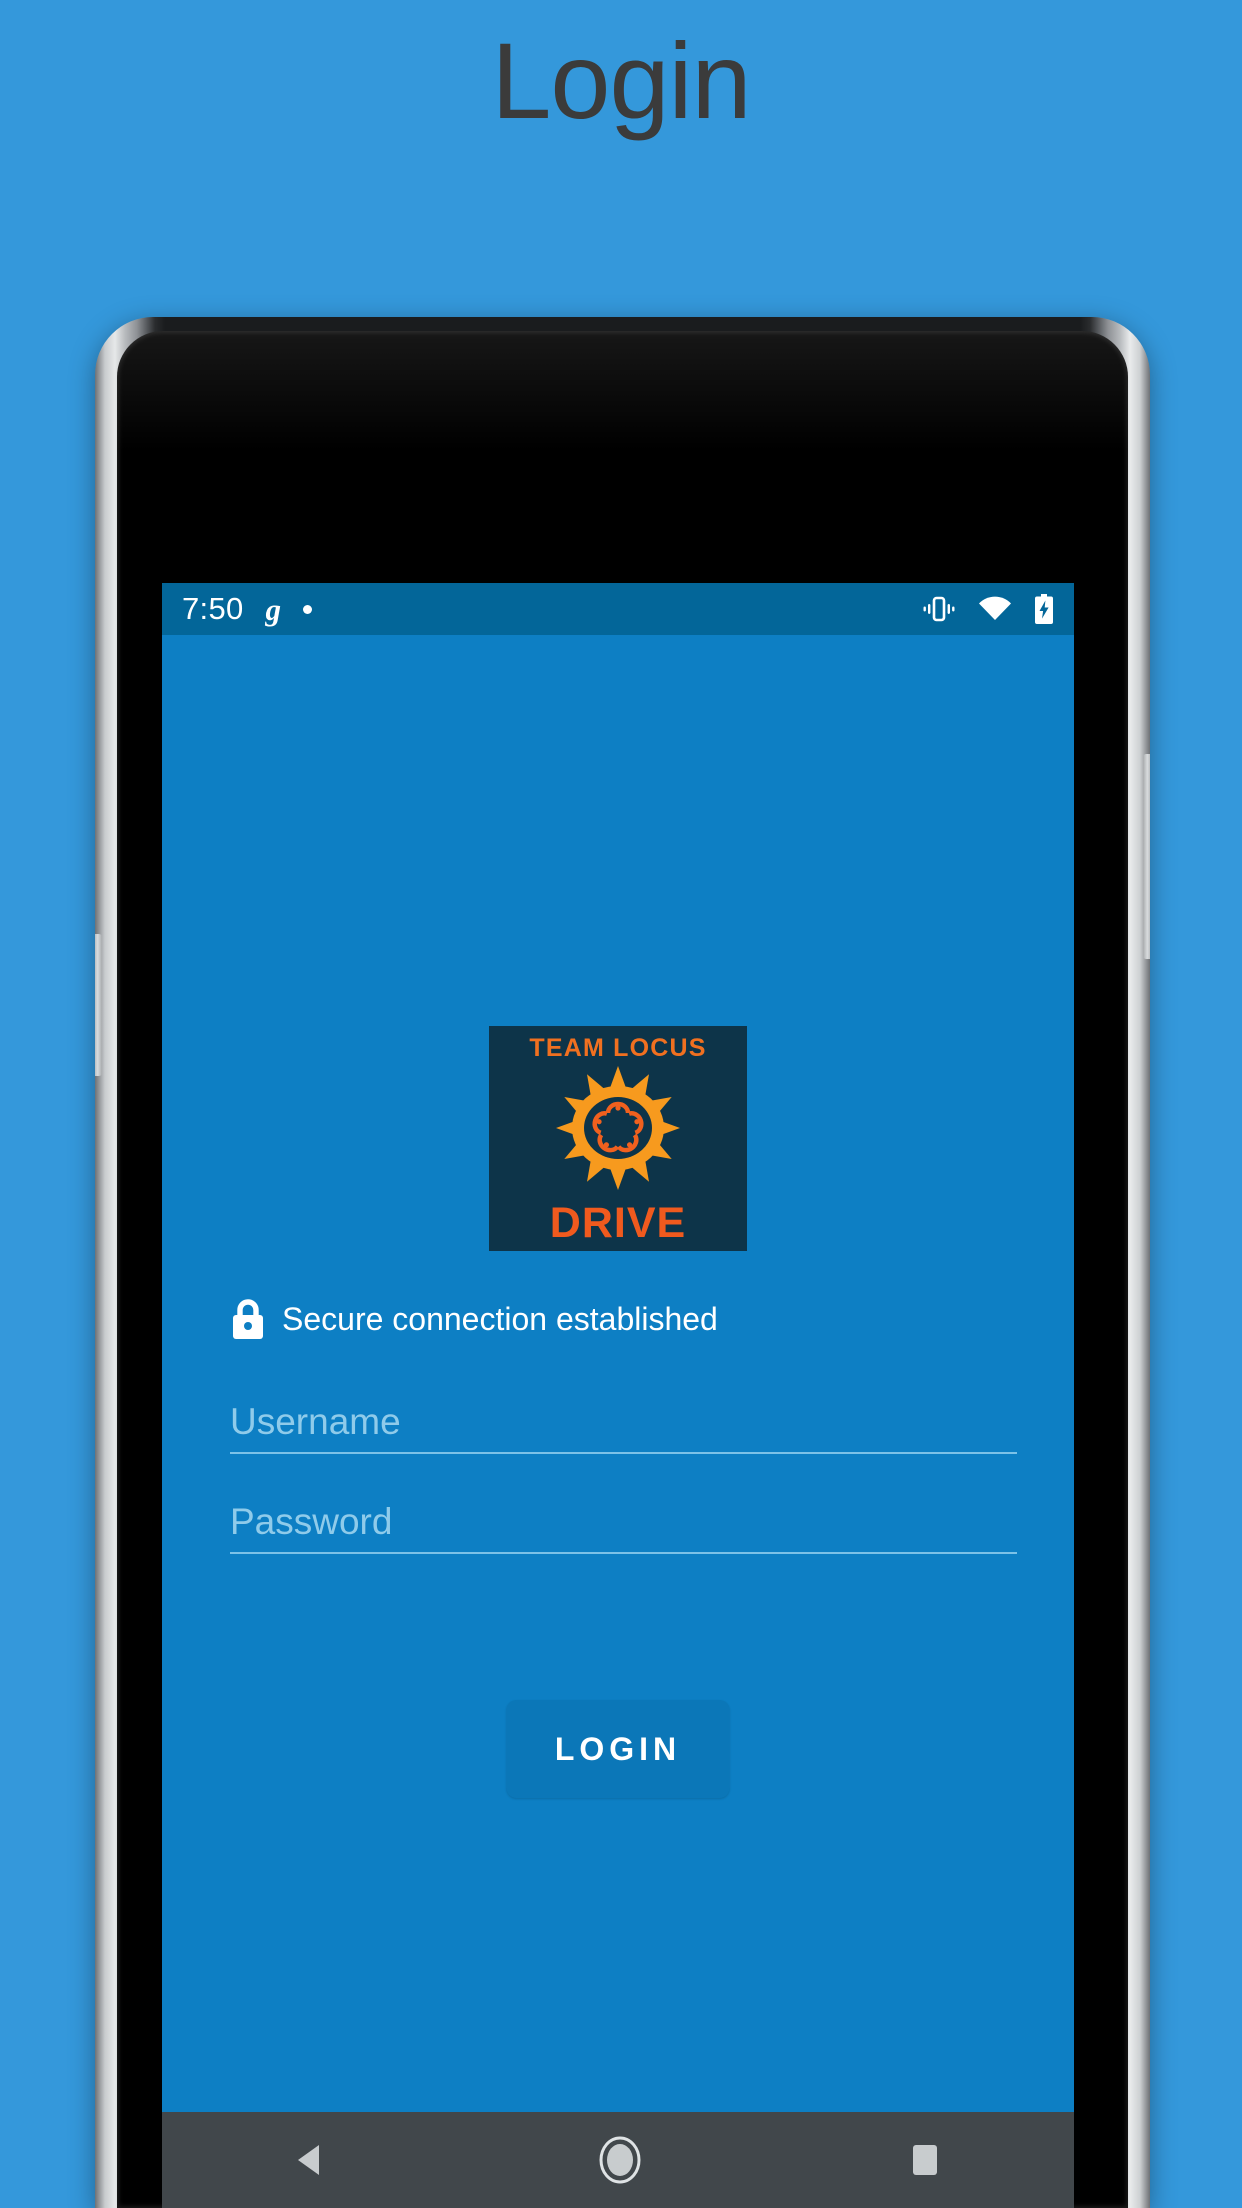  What do you see at coordinates (623, 1422) in the screenshot?
I see `username-input` at bounding box center [623, 1422].